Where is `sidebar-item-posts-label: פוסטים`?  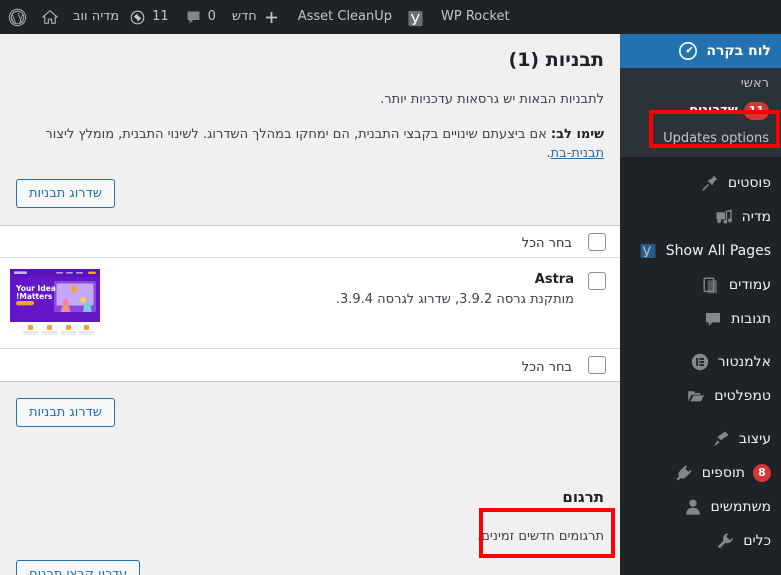 sidebar-item-posts-label: פוסטים is located at coordinates (749, 183).